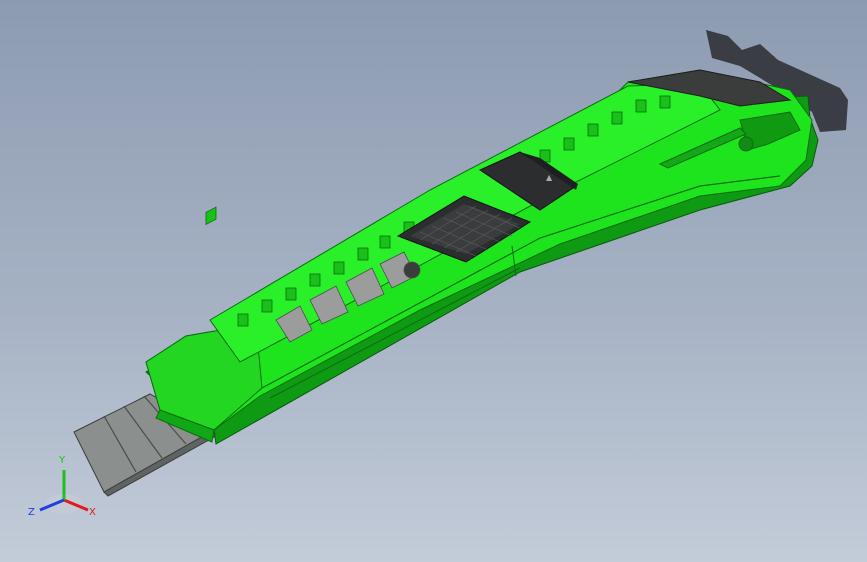  Describe the element at coordinates (62, 486) in the screenshot. I see `view-triad: X Y Z` at that location.